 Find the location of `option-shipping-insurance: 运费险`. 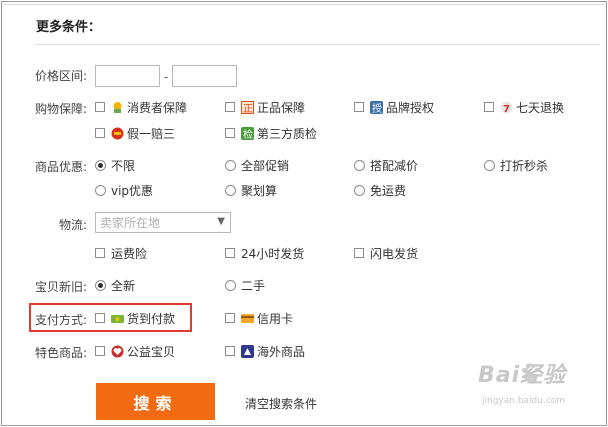

option-shipping-insurance: 运费险 is located at coordinates (121, 253).